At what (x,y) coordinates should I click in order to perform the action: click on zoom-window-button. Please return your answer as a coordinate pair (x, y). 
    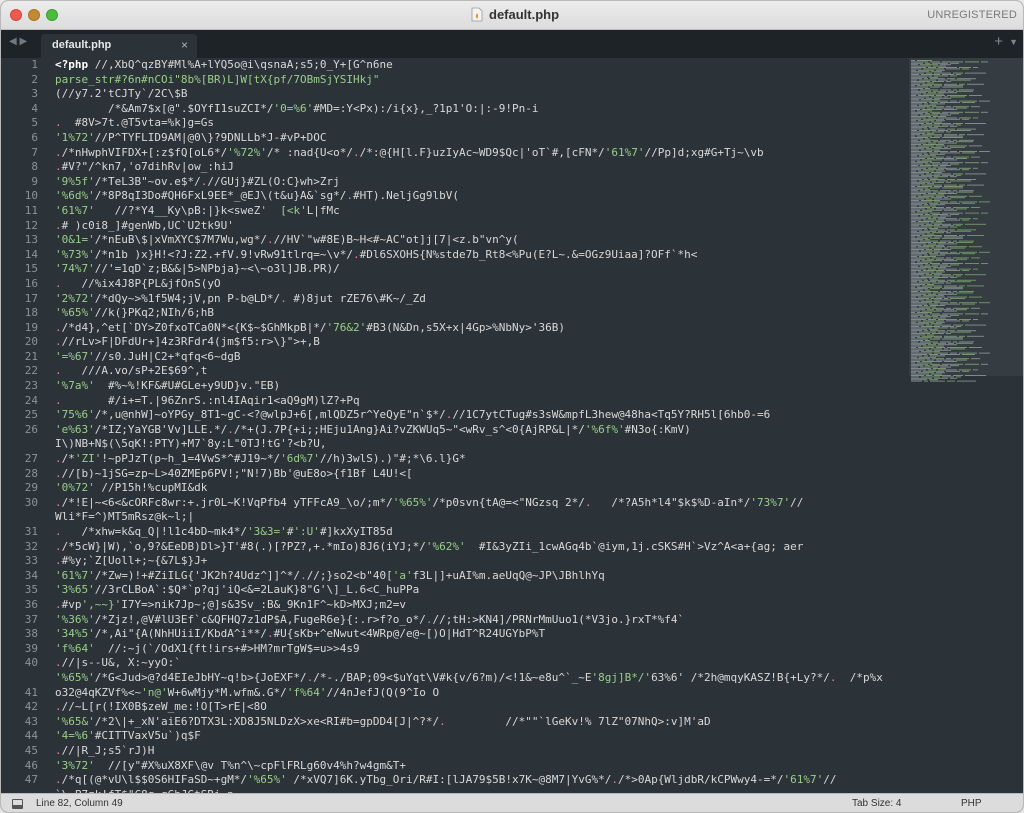
    Looking at the image, I should click on (52, 15).